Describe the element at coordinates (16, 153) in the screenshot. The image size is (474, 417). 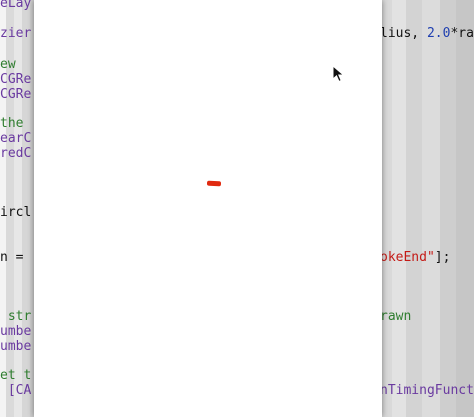
I see `code-line: redC` at that location.